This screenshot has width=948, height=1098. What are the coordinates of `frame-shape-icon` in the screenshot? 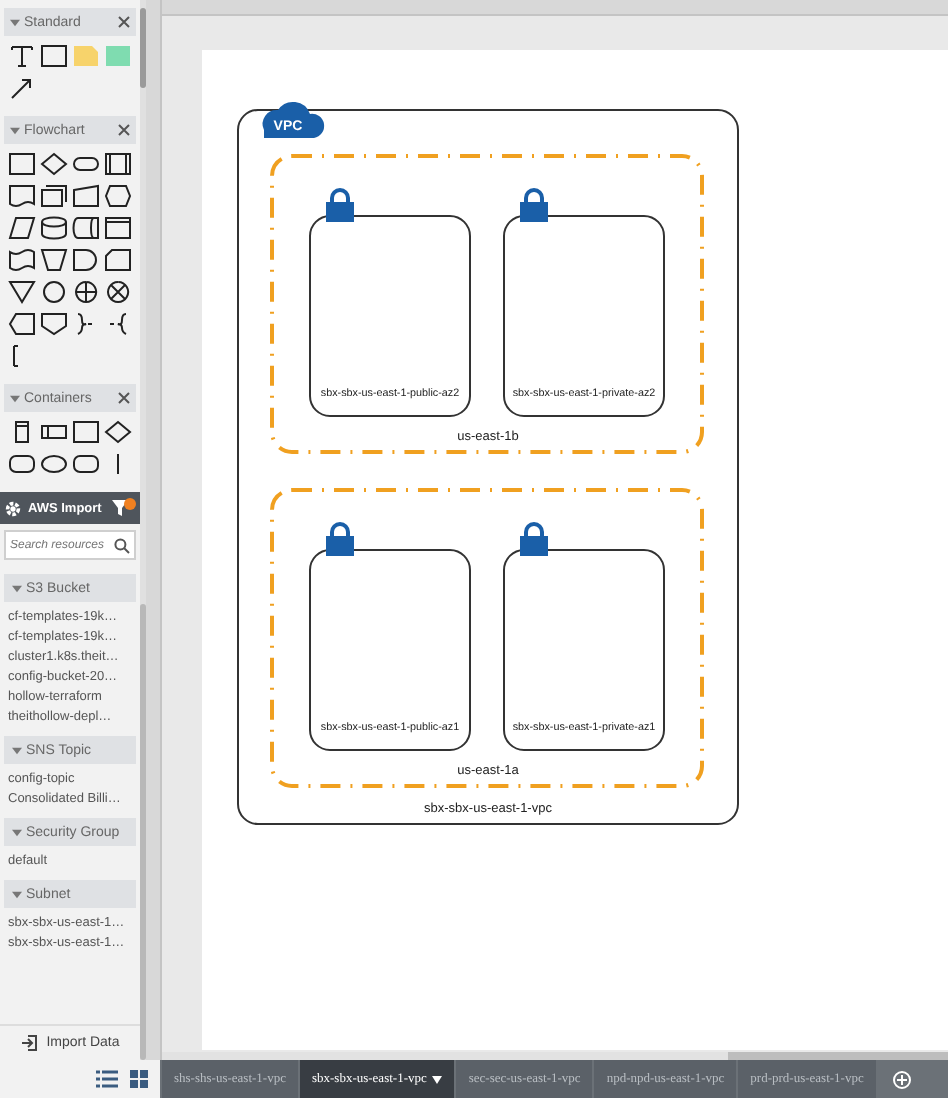 It's located at (118, 228).